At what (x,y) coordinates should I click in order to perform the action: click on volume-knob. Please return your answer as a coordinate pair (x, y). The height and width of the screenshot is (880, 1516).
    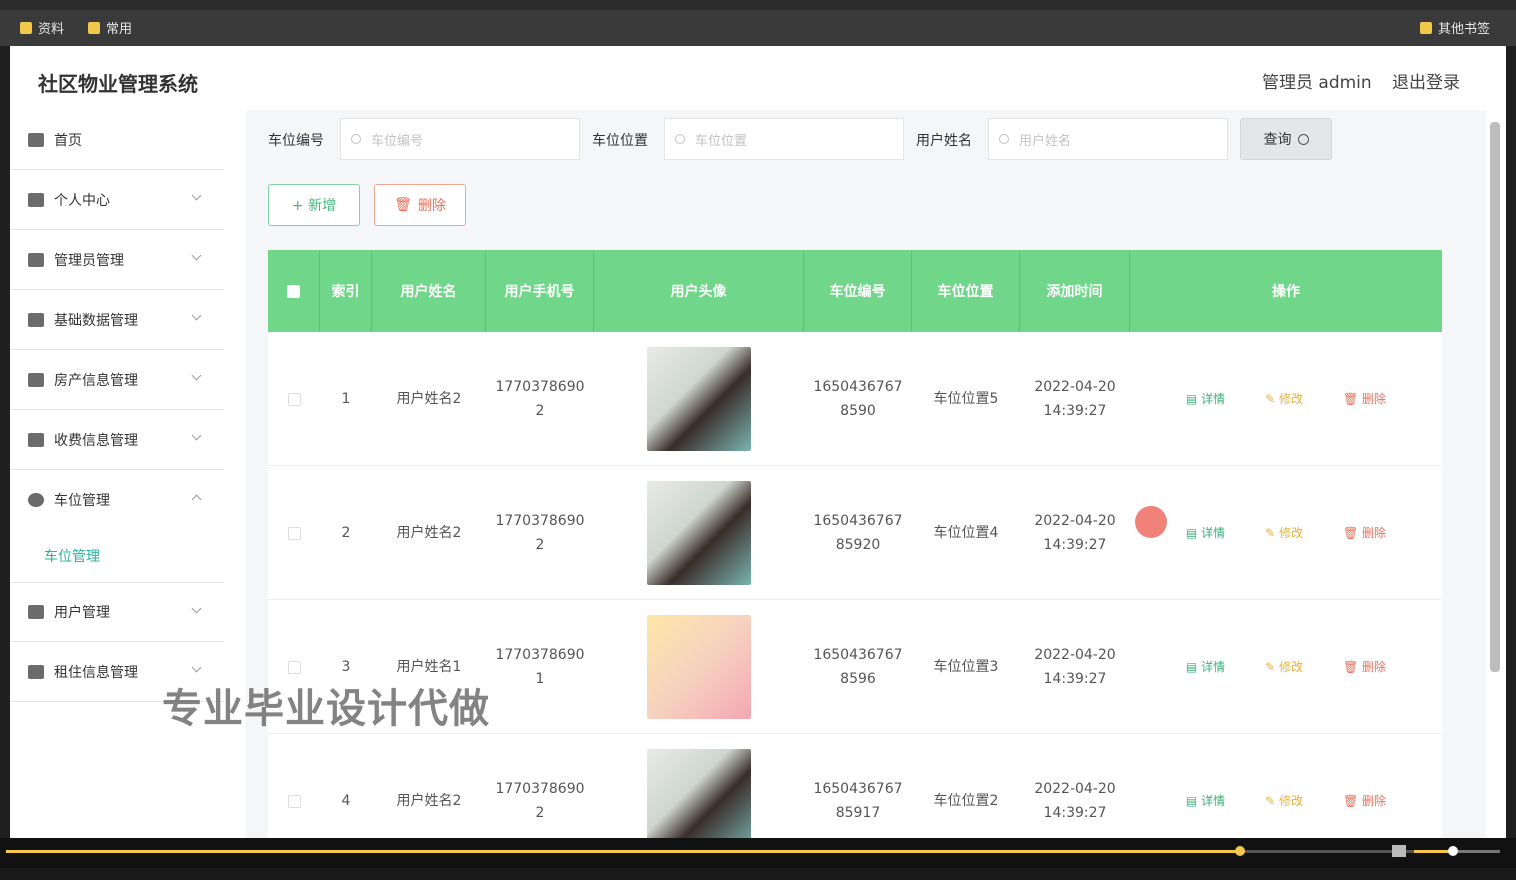
    Looking at the image, I should click on (1452, 851).